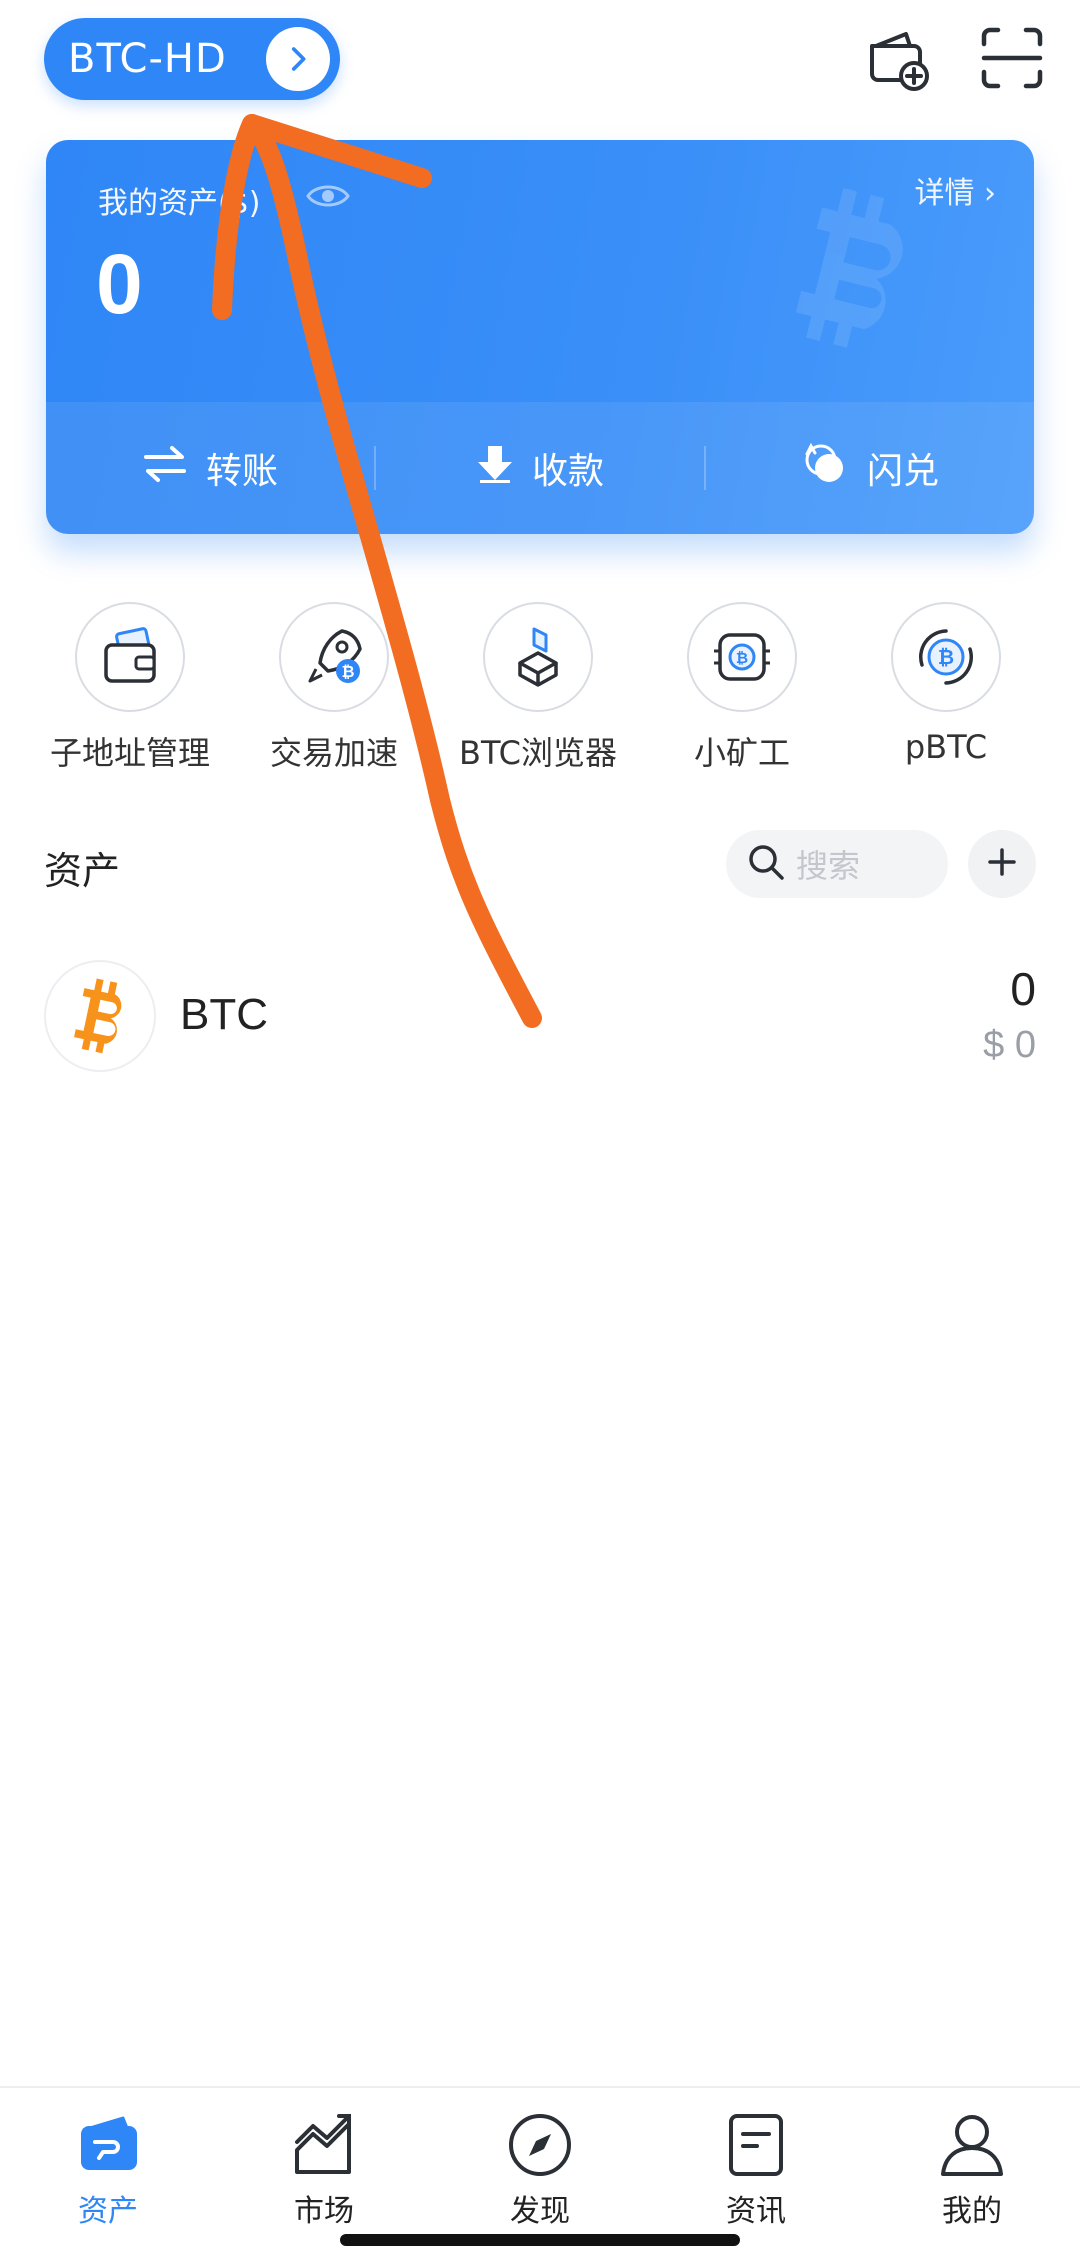 This screenshot has height=2264, width=1080. I want to click on nav-label: 资产, so click(108, 2211).